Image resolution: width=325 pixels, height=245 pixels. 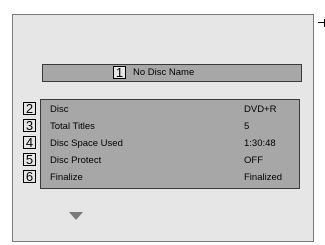 What do you see at coordinates (119, 72) in the screenshot?
I see `callout-number-1: 1` at bounding box center [119, 72].